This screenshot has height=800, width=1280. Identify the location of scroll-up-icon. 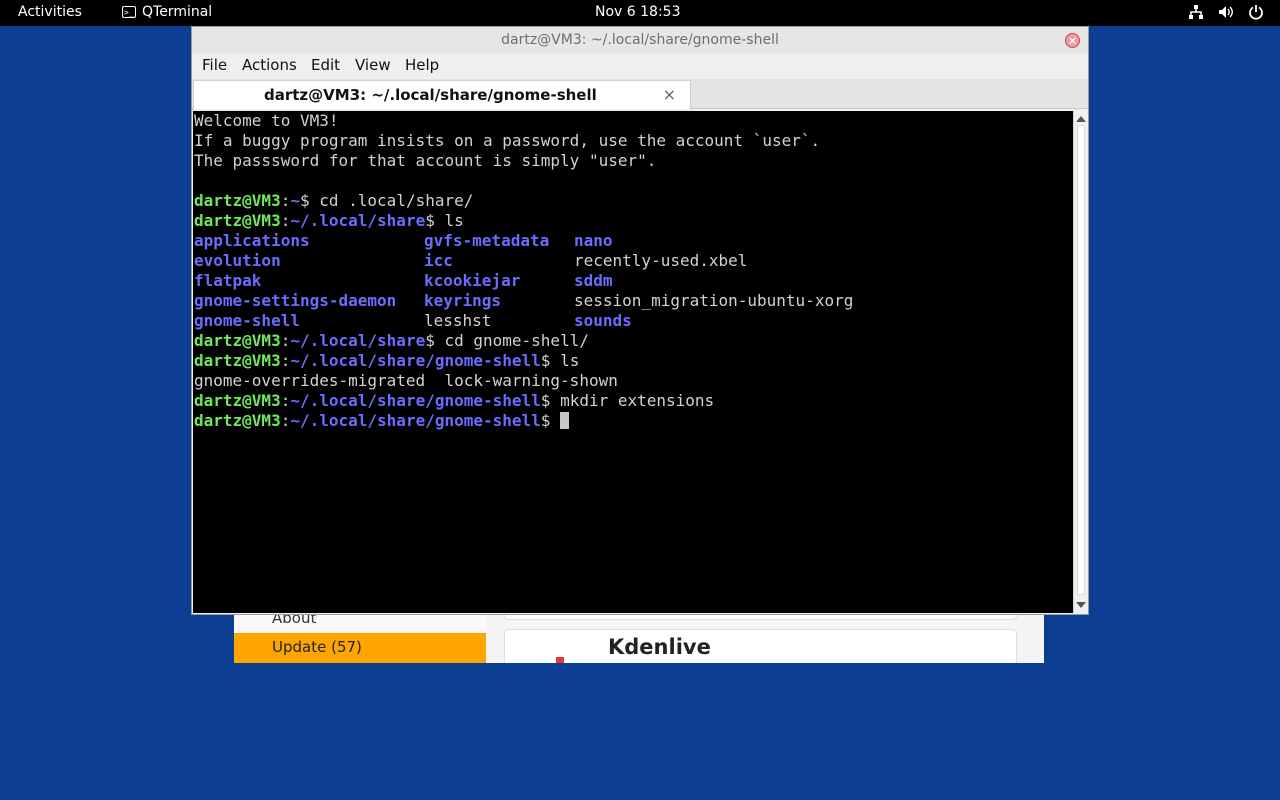
(1081, 119).